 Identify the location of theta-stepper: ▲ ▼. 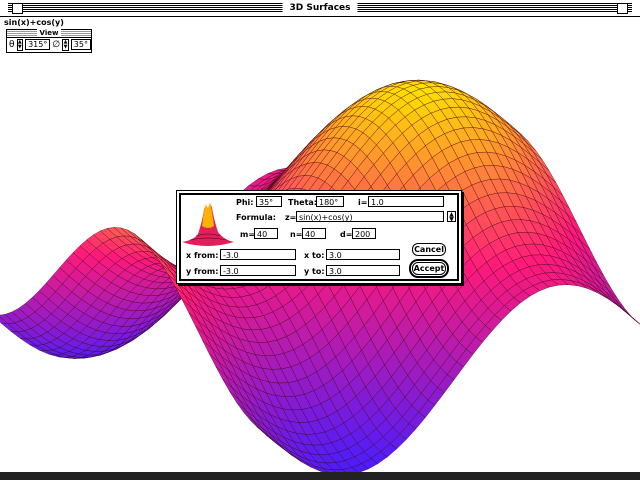
(20, 44).